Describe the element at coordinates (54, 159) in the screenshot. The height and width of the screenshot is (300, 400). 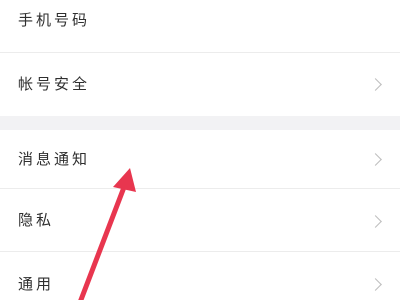
I see `settings-item-label: 消息通知` at that location.